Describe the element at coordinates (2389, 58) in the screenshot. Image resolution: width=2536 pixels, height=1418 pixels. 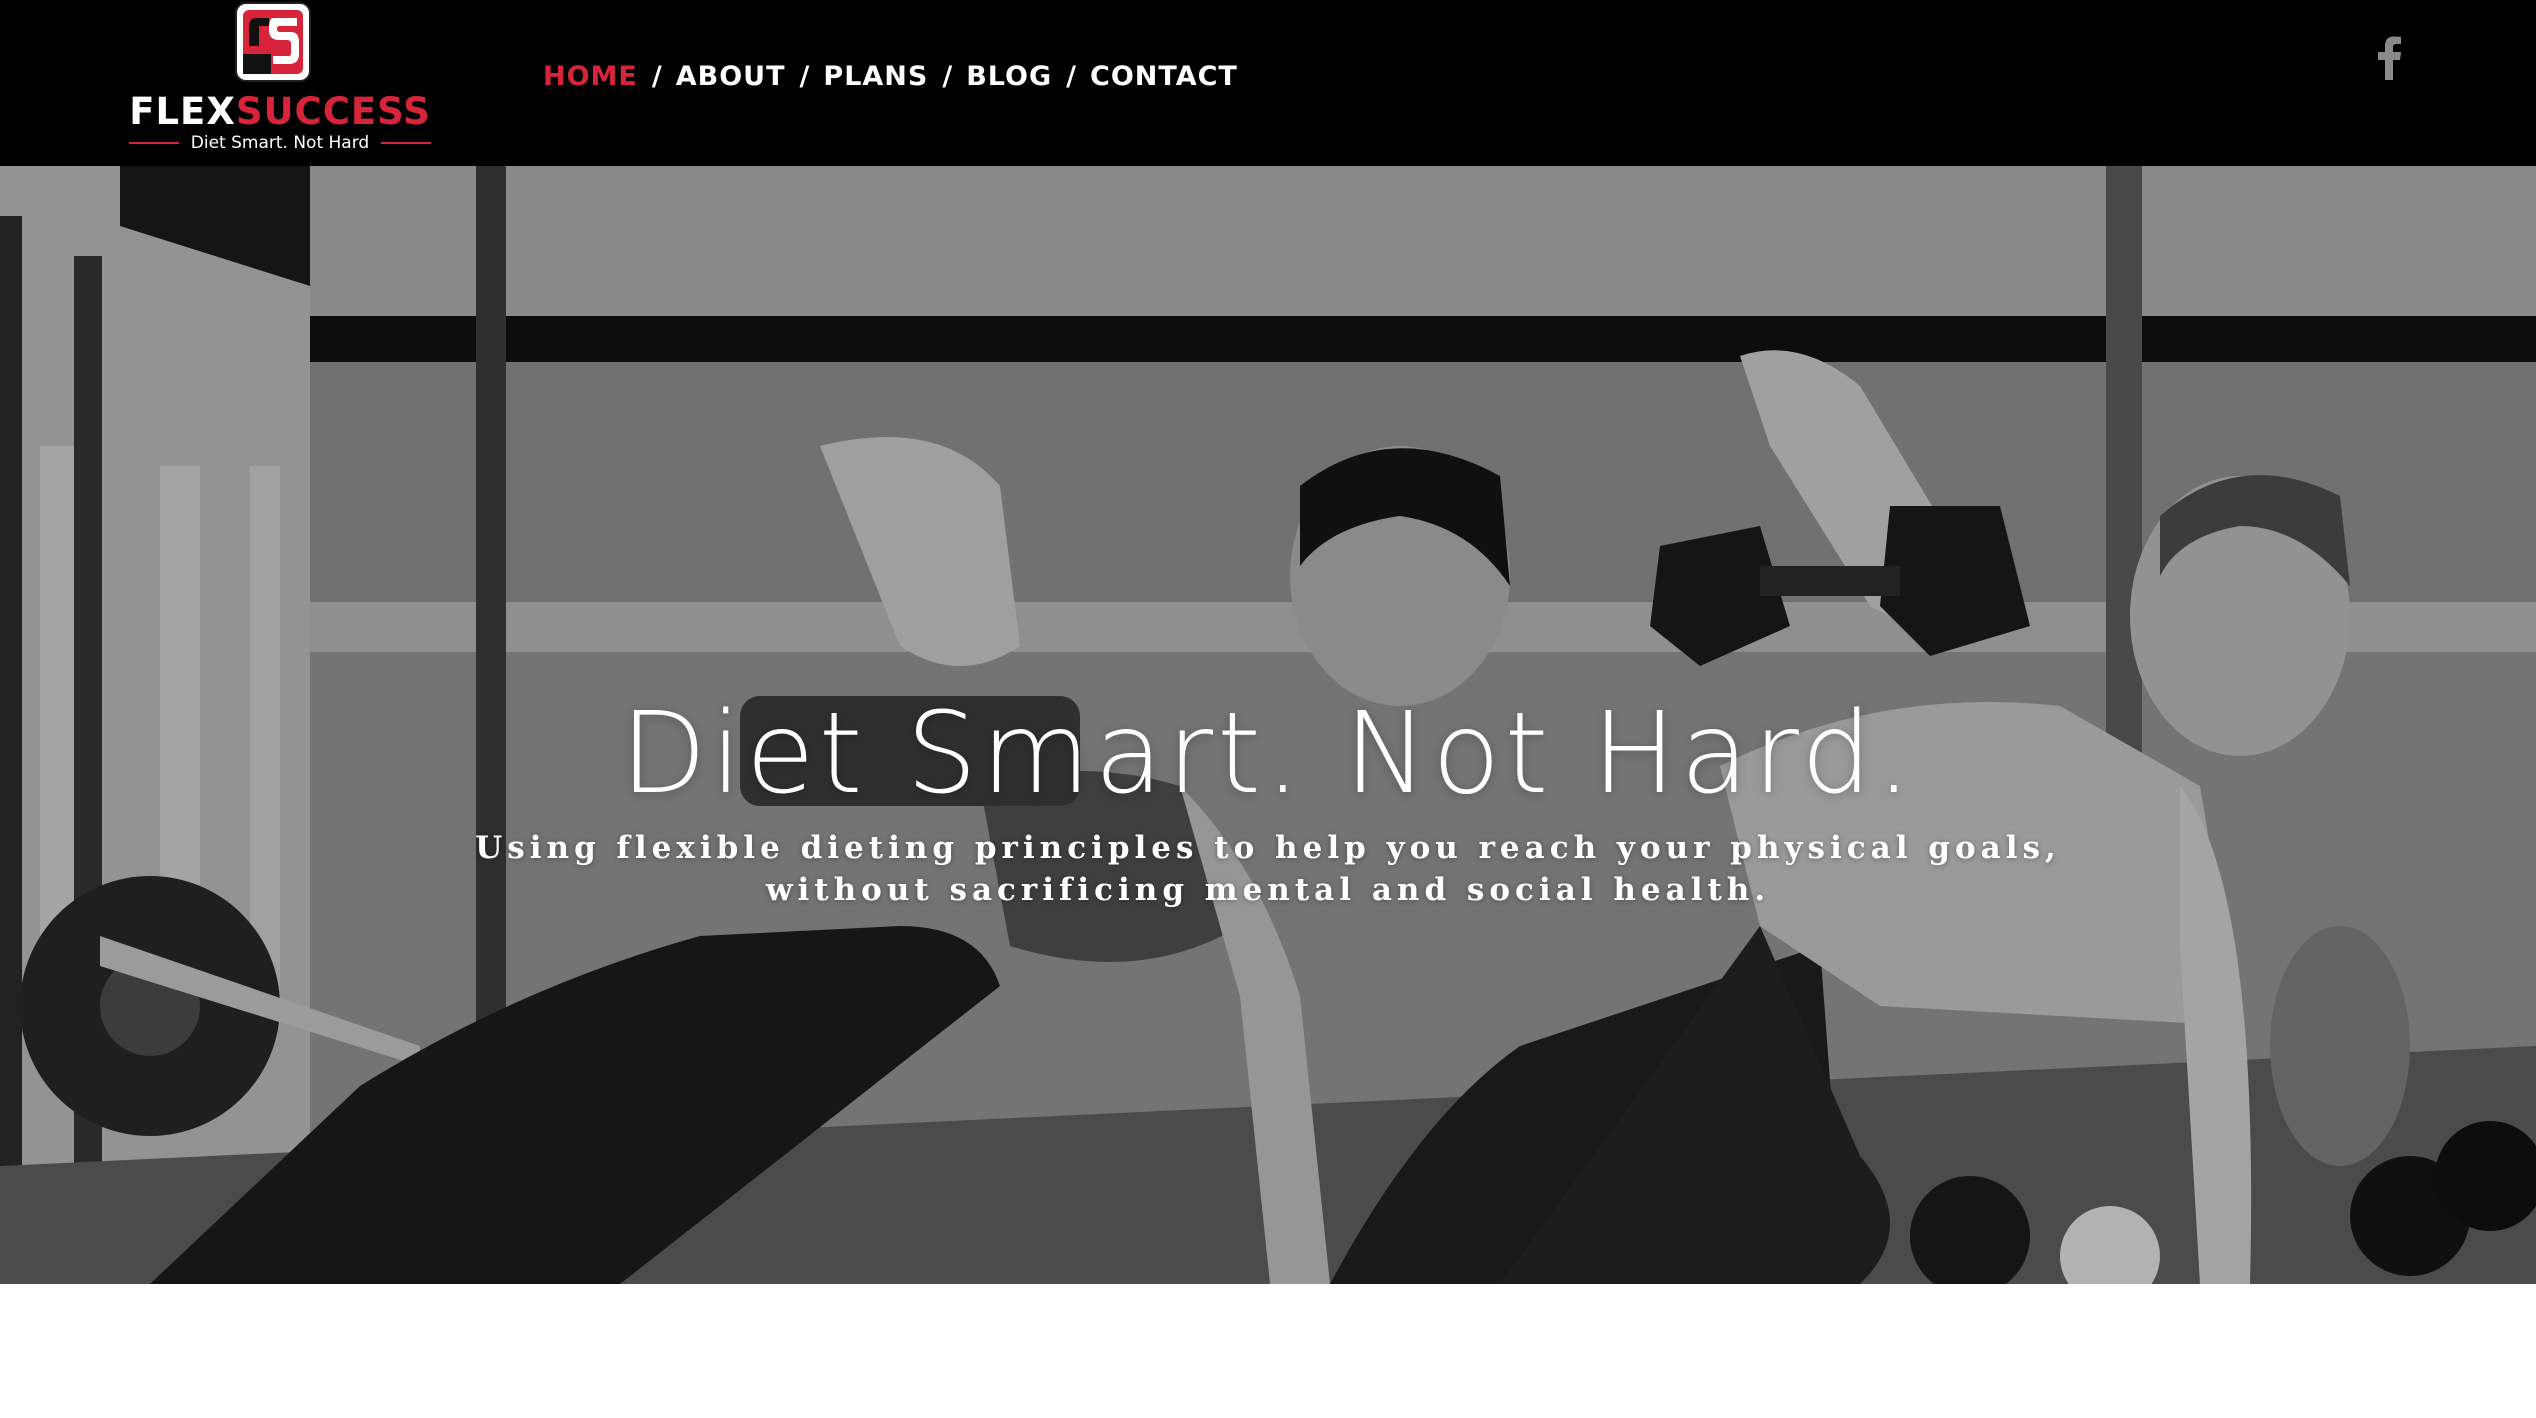
I see `facebook-icon` at that location.